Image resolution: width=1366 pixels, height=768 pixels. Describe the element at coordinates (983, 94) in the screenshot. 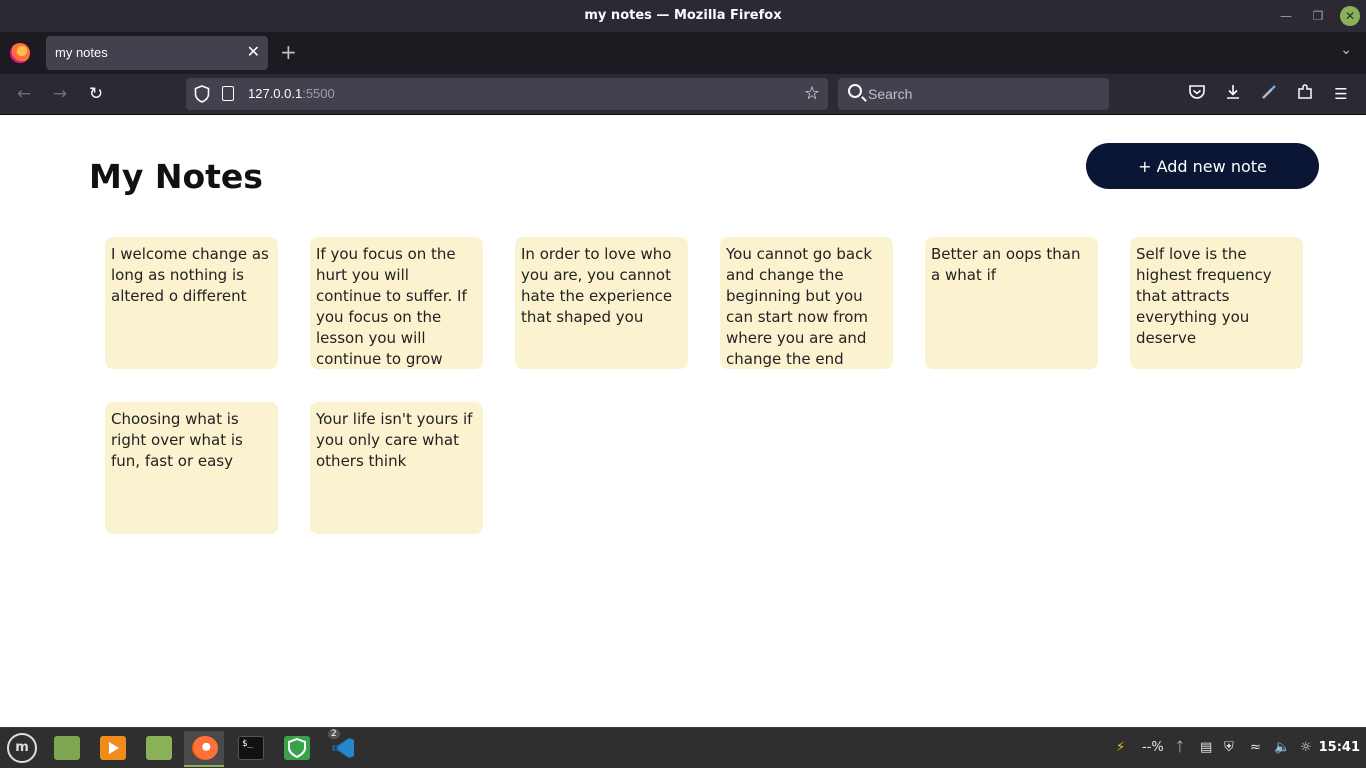

I see `search-input` at that location.